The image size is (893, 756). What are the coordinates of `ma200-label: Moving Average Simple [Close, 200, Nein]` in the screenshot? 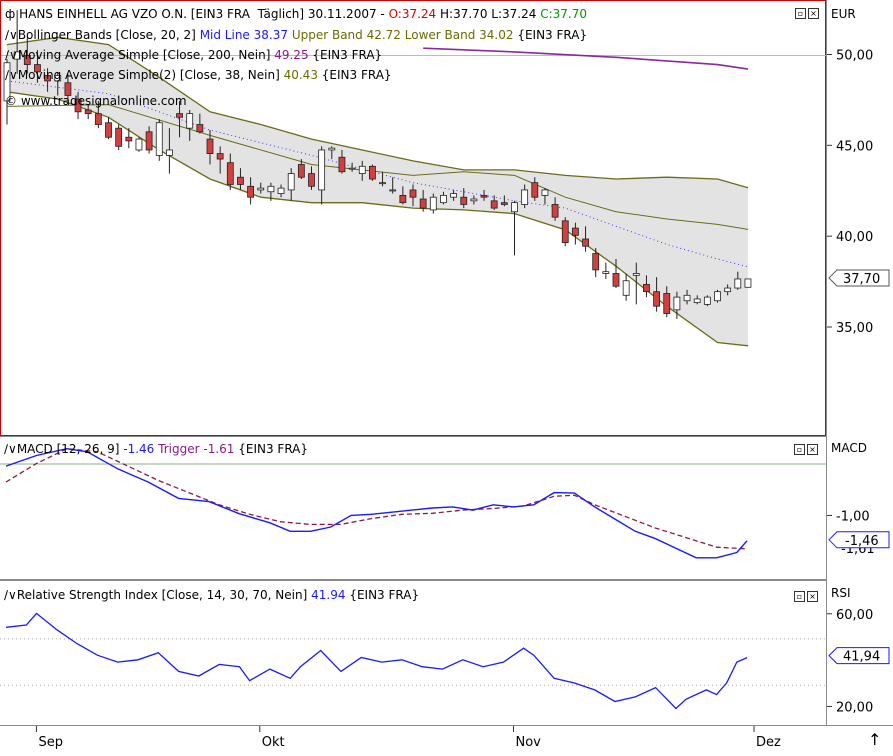 It's located at (144, 55).